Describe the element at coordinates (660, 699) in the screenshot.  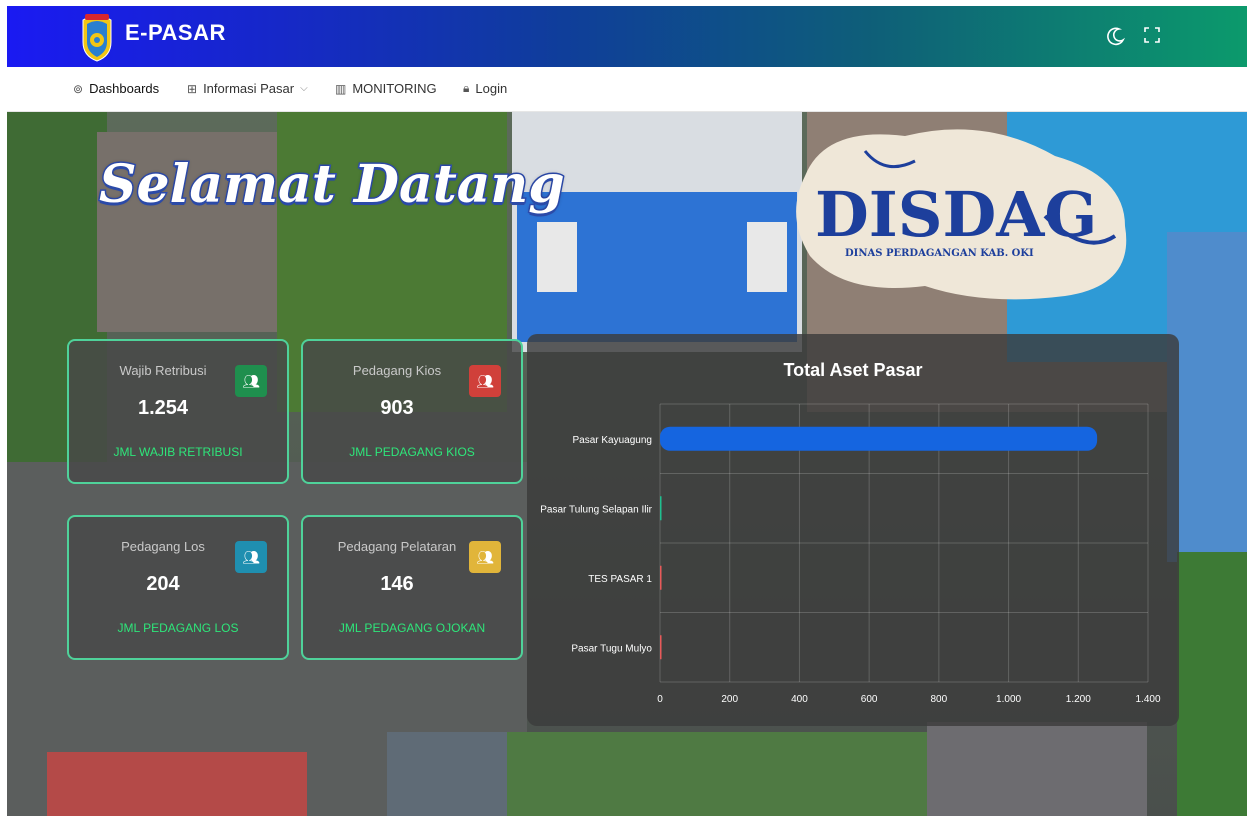
I see `x-tick-label: 0` at that location.